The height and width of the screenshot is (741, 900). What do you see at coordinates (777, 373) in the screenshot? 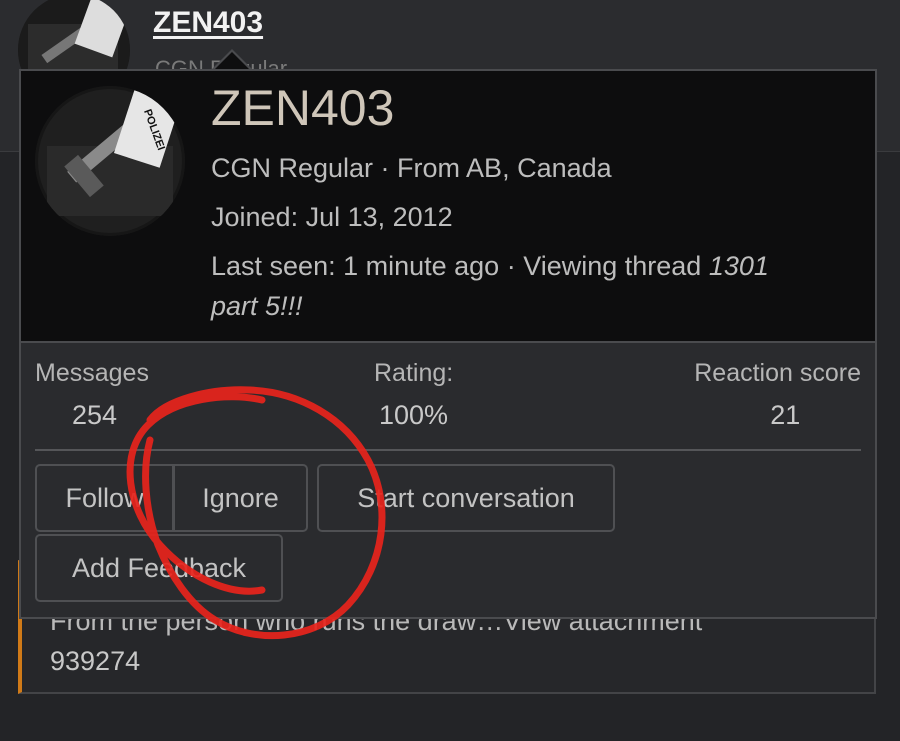
I see `stat-label: Reaction score` at bounding box center [777, 373].